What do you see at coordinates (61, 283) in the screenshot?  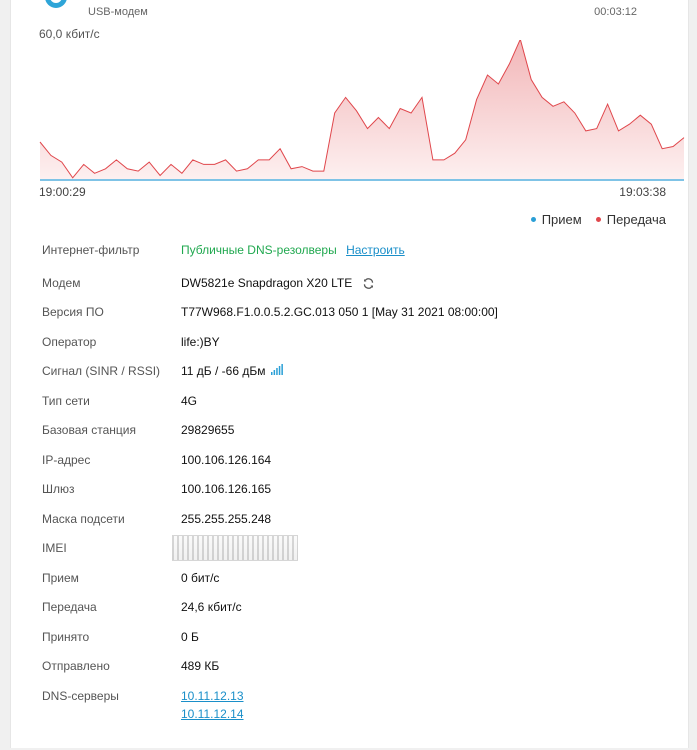 I see `modem-label: Модем` at bounding box center [61, 283].